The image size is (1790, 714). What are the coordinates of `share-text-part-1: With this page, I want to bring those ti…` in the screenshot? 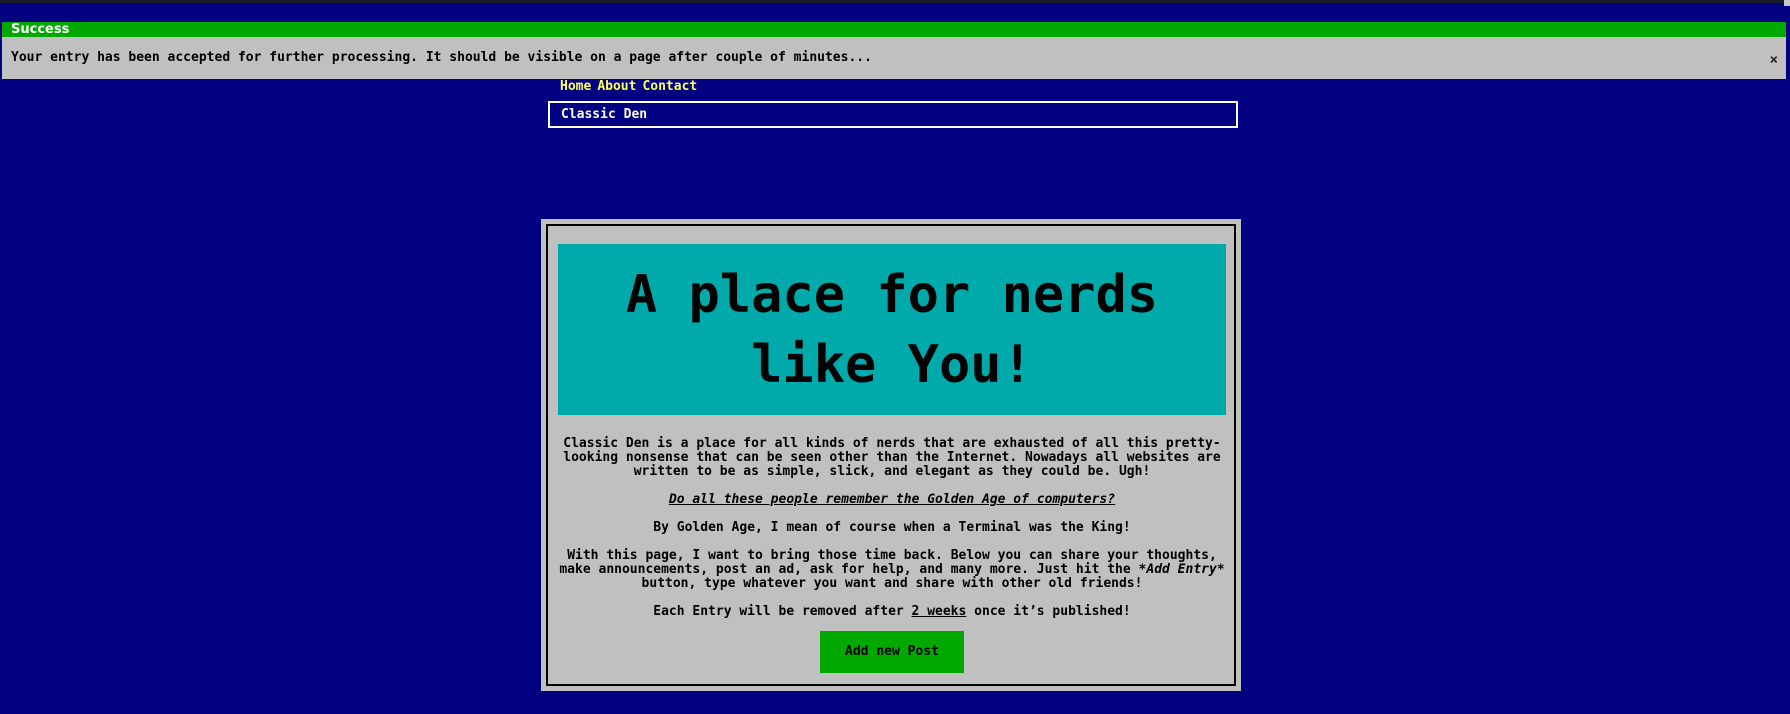 It's located at (888, 562).